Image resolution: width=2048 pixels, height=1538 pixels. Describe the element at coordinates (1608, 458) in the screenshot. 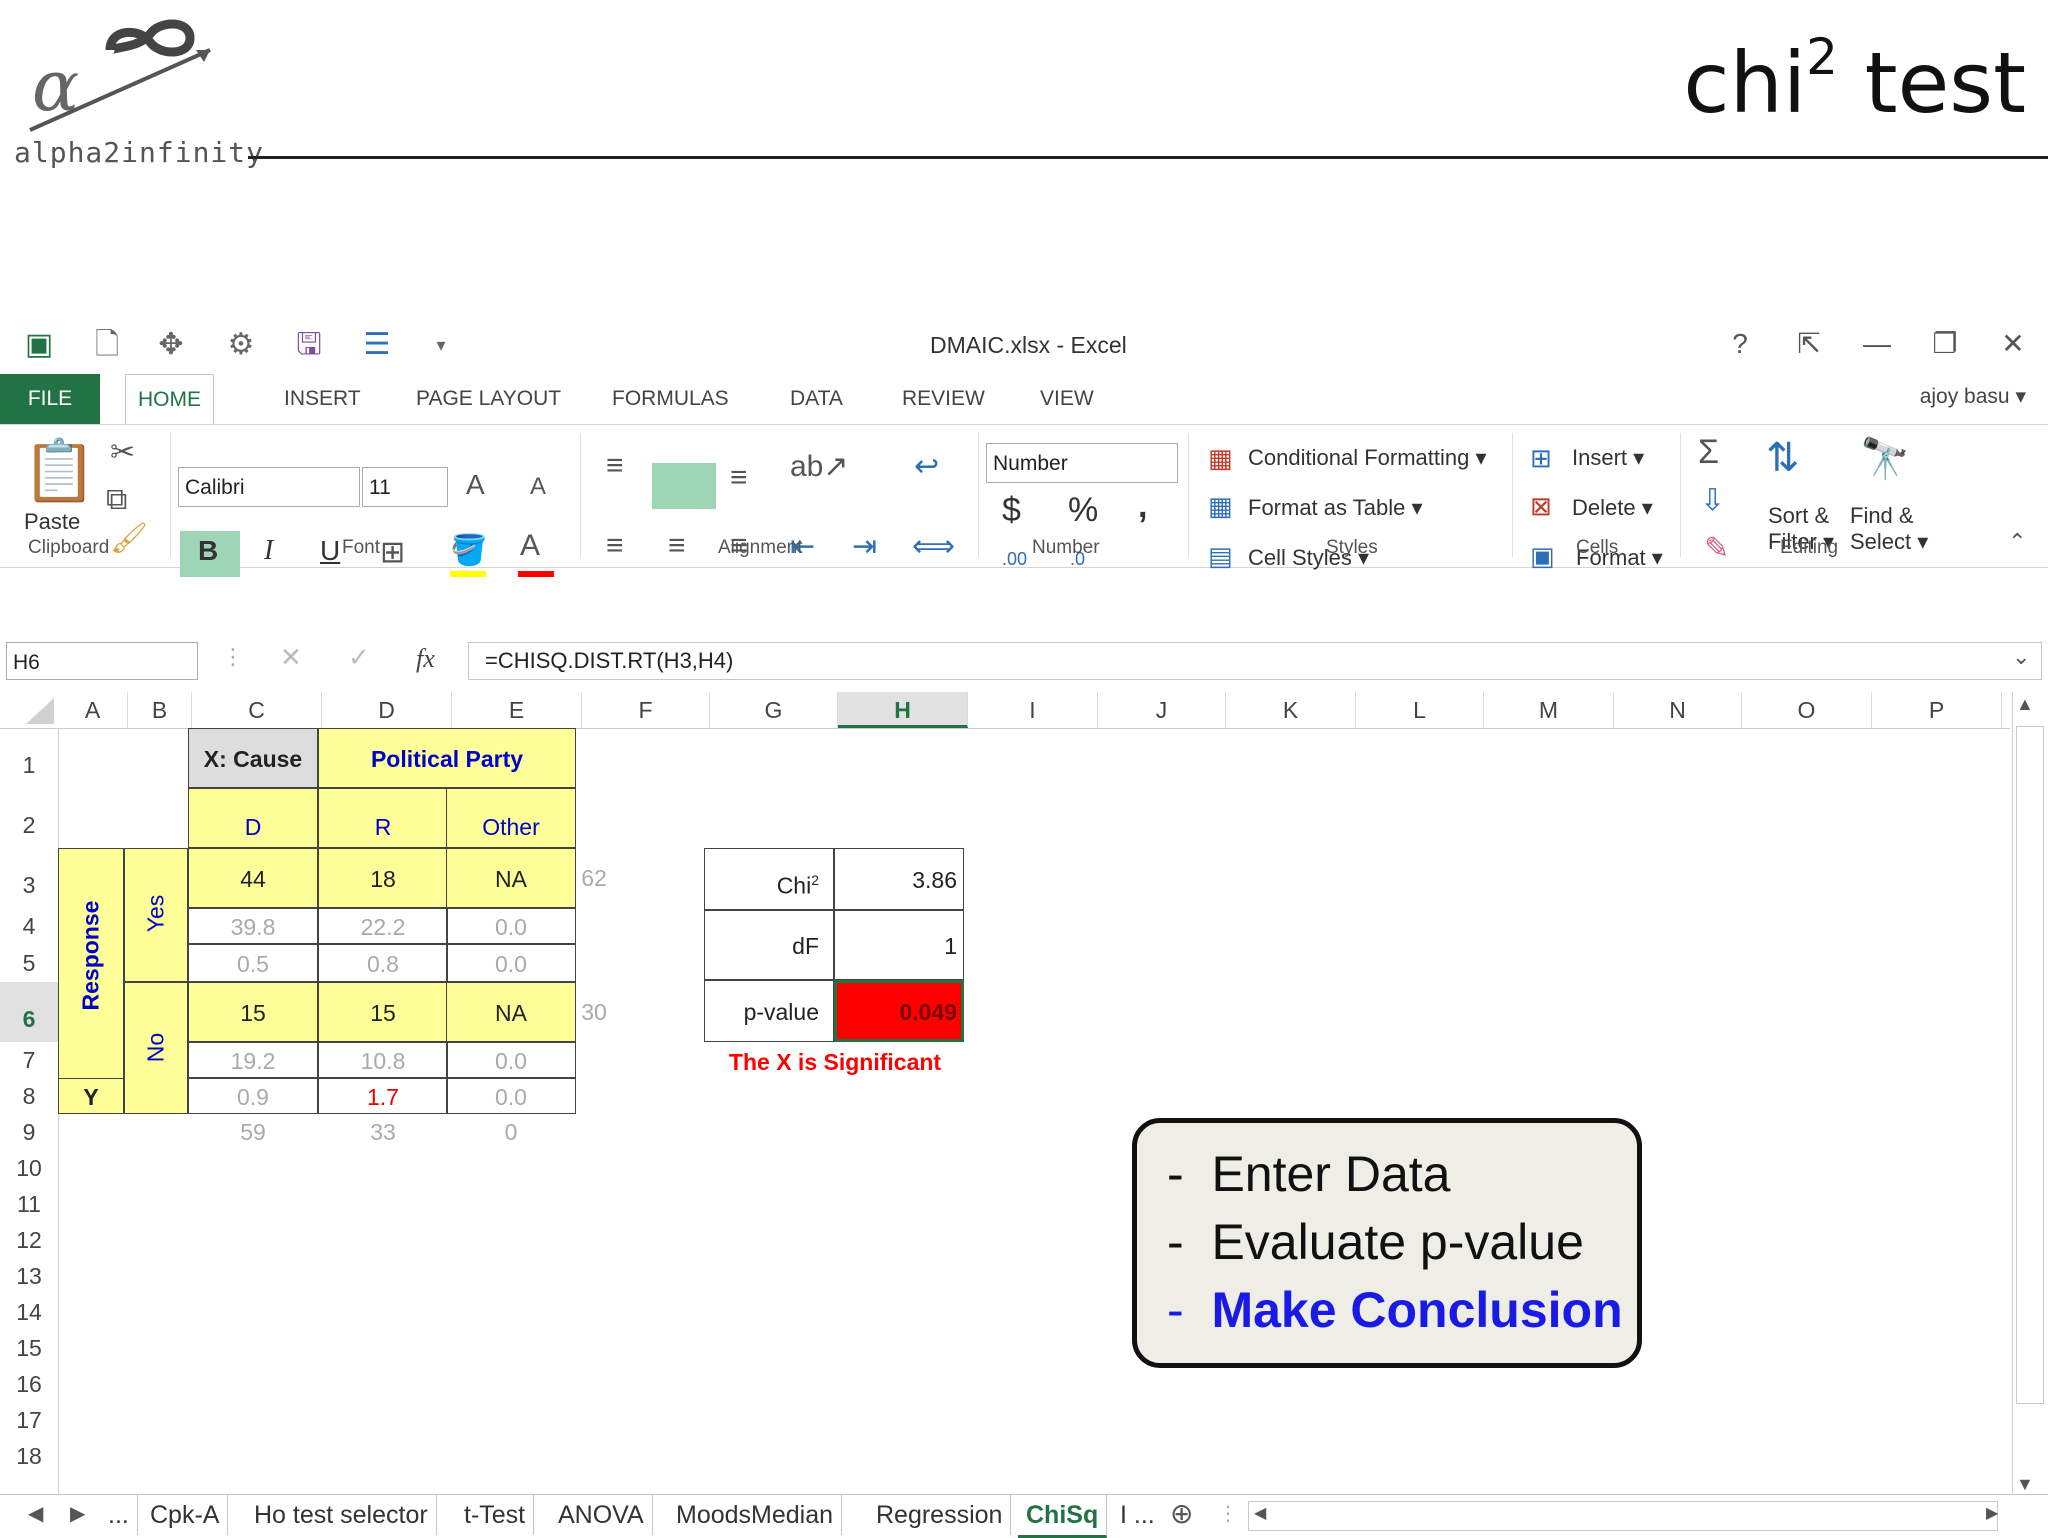

I see `insert-cells-button: Insert ▾` at that location.